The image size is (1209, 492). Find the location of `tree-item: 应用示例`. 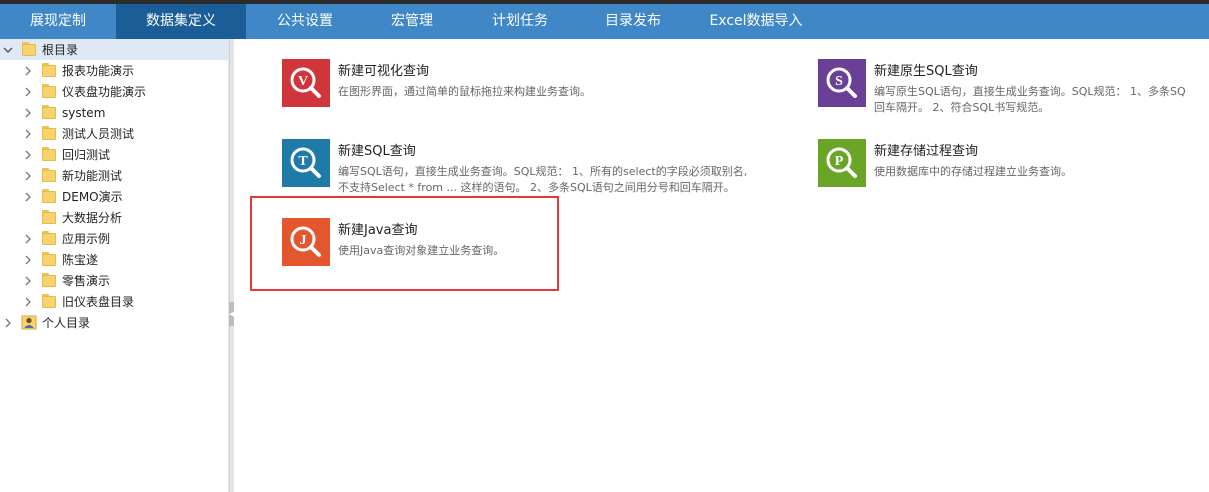

tree-item: 应用示例 is located at coordinates (114, 238).